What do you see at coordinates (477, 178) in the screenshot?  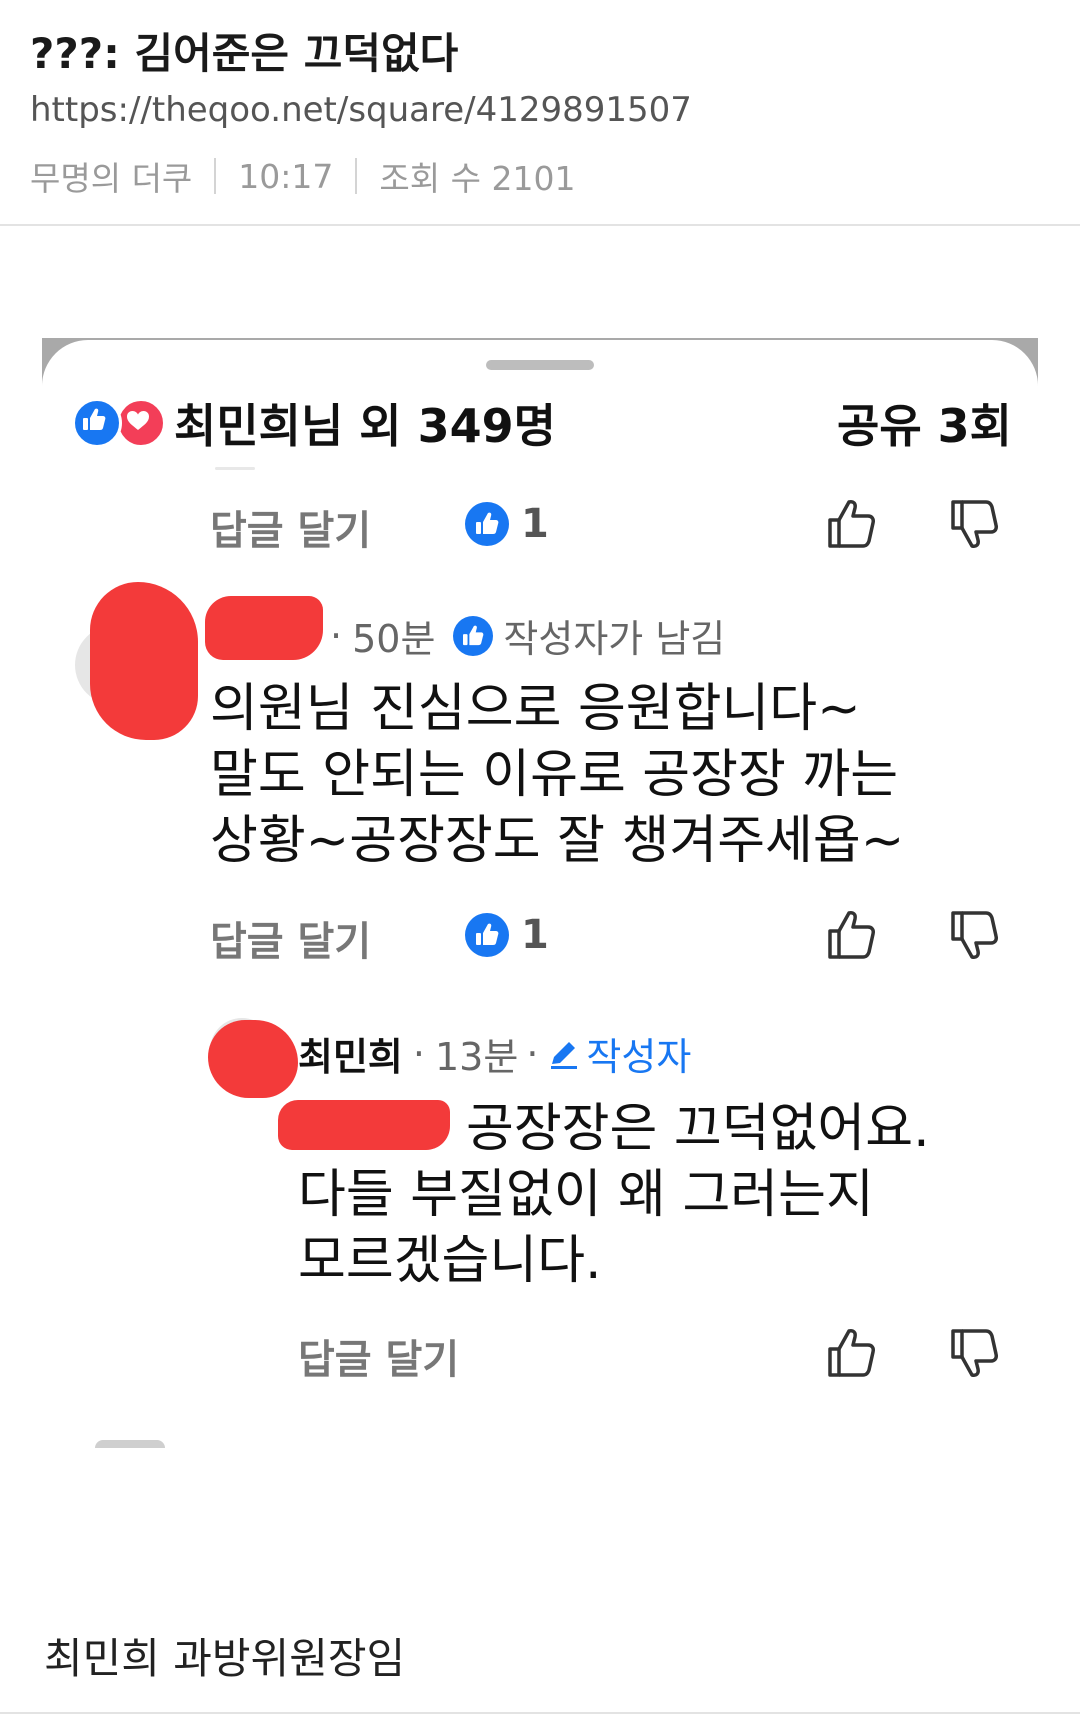 I see `post-views: 조회 수 2101` at bounding box center [477, 178].